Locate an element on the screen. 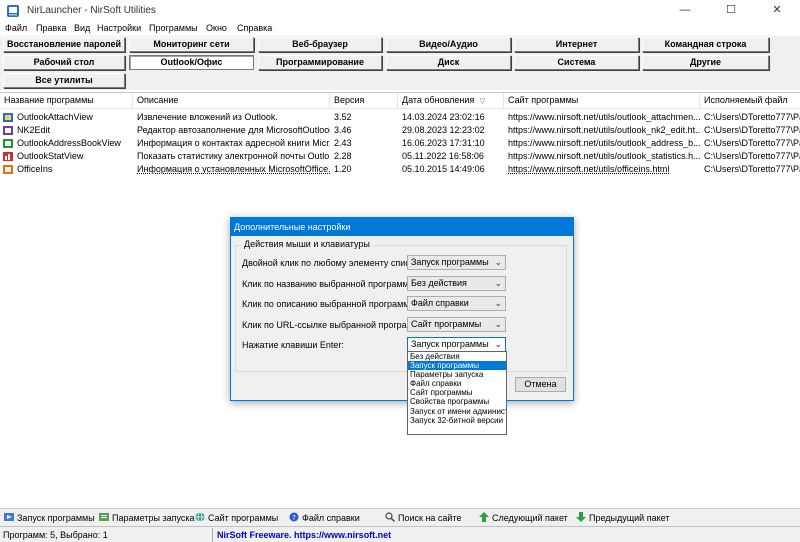  tab-system: Система is located at coordinates (576, 62).